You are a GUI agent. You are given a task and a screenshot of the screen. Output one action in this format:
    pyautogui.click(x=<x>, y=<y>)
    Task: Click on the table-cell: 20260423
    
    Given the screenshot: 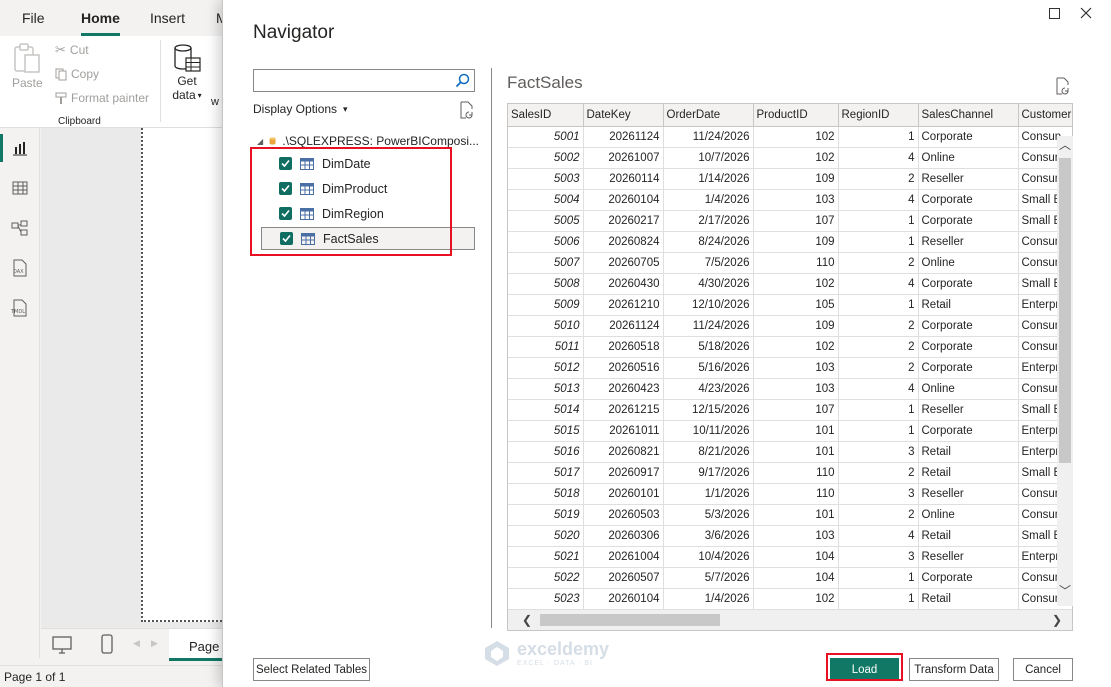 What is the action you would take?
    pyautogui.click(x=623, y=389)
    